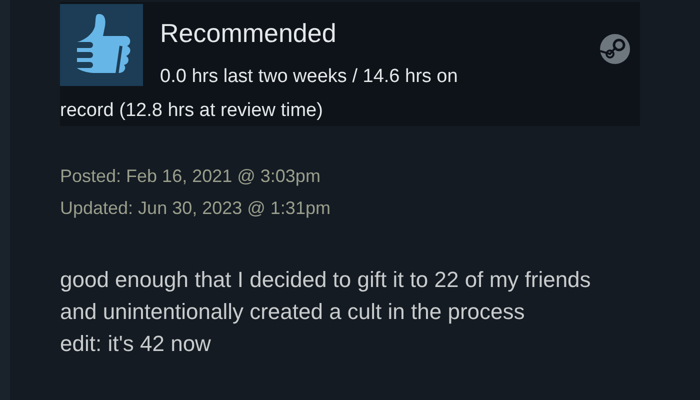 The width and height of the screenshot is (700, 400). What do you see at coordinates (190, 176) in the screenshot?
I see `posted-date: Posted: Feb 16, 2021 @ 3:03pm` at bounding box center [190, 176].